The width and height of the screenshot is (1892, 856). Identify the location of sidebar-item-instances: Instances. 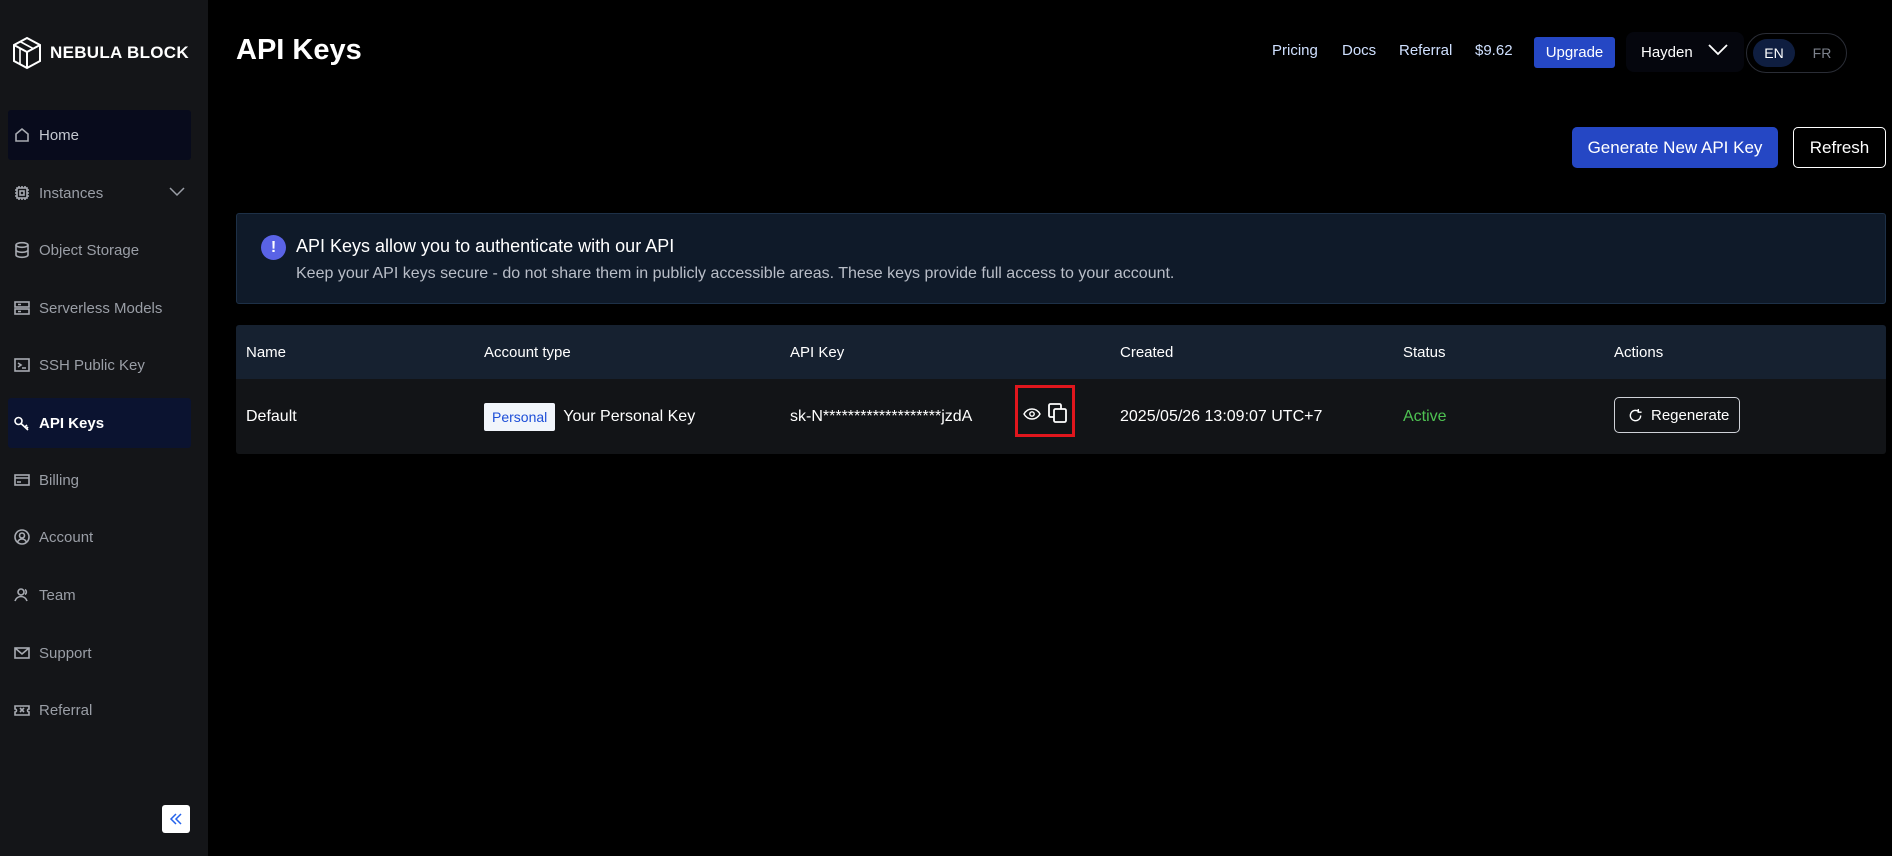
(99, 193).